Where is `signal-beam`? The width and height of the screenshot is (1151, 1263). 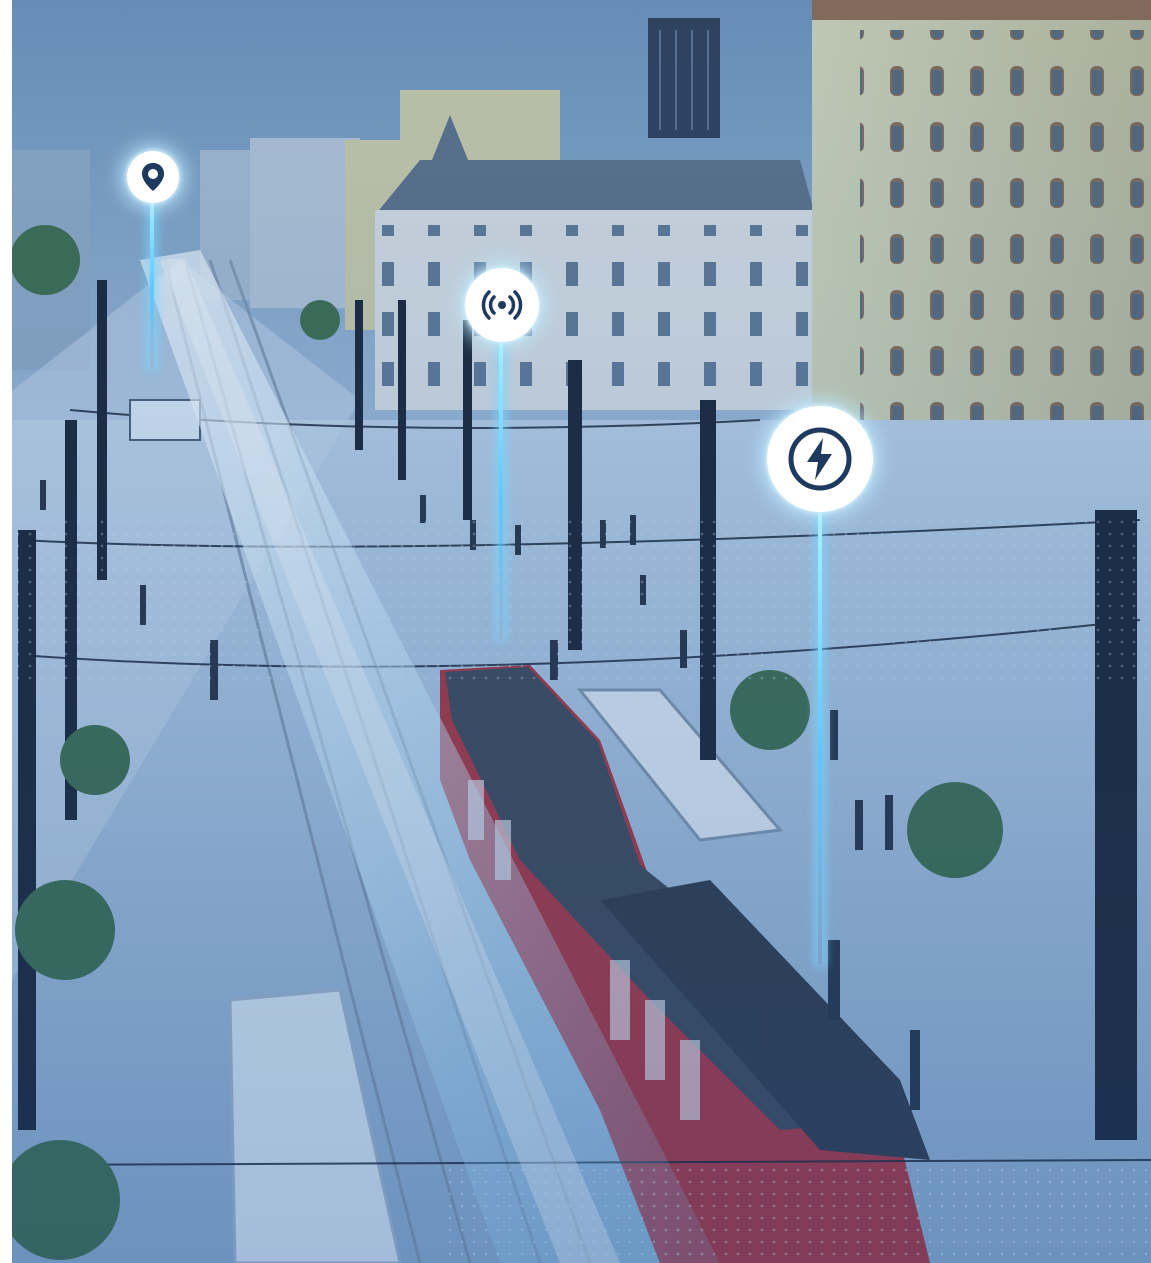 signal-beam is located at coordinates (501, 485).